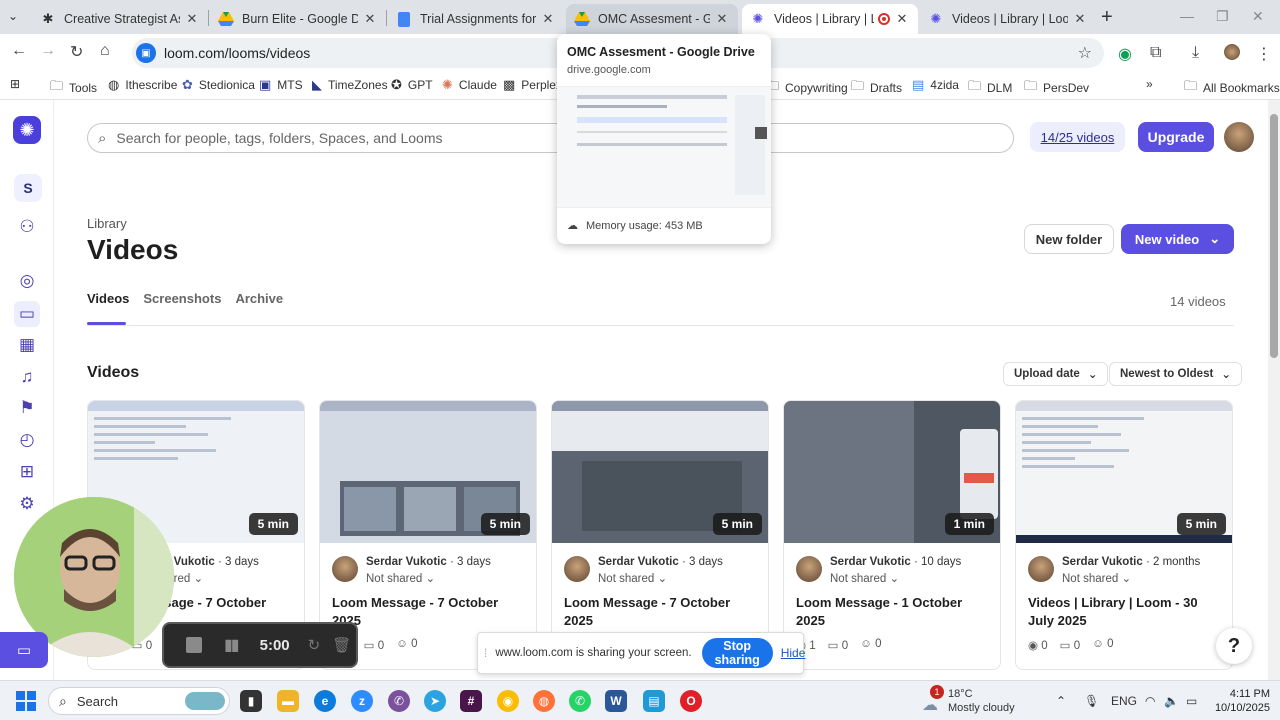 The image size is (1280, 720). I want to click on pause-icon: ▮▮, so click(232, 645).